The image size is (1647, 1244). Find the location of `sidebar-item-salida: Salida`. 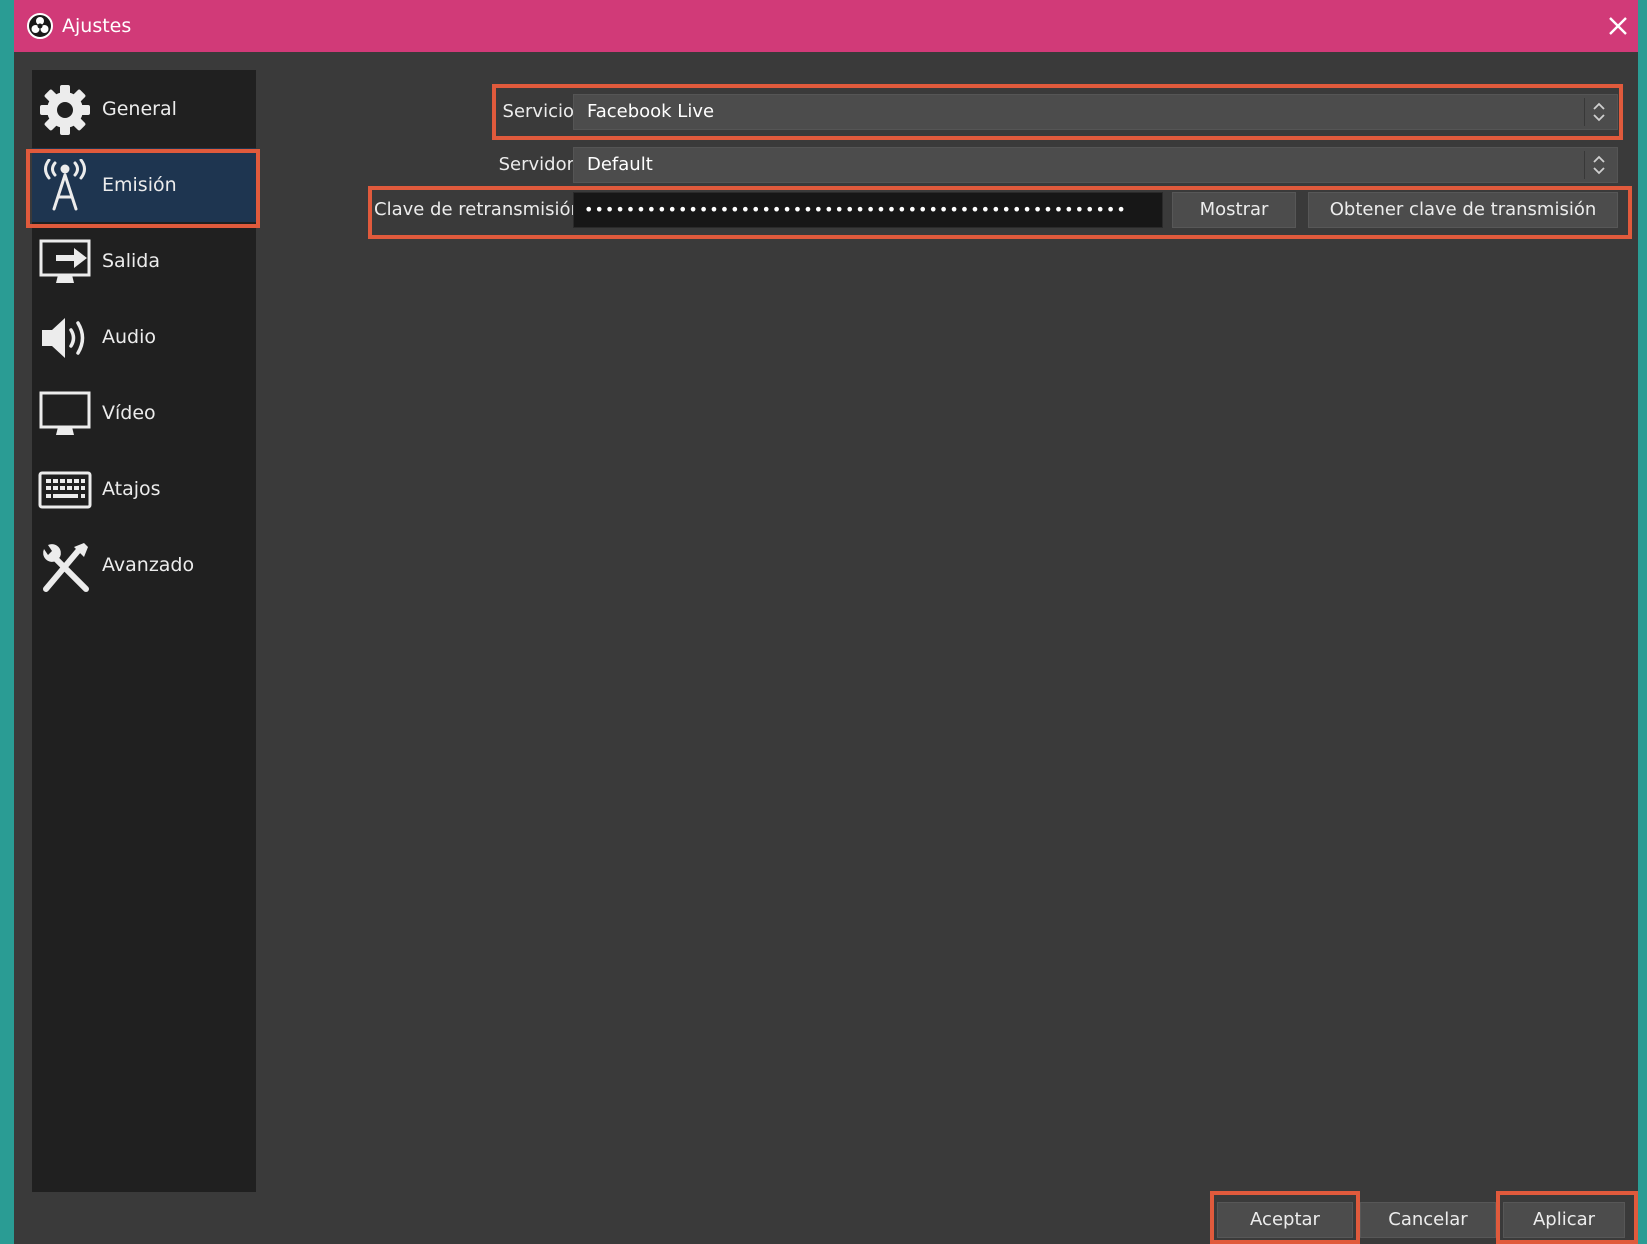

sidebar-item-salida: Salida is located at coordinates (144, 261).